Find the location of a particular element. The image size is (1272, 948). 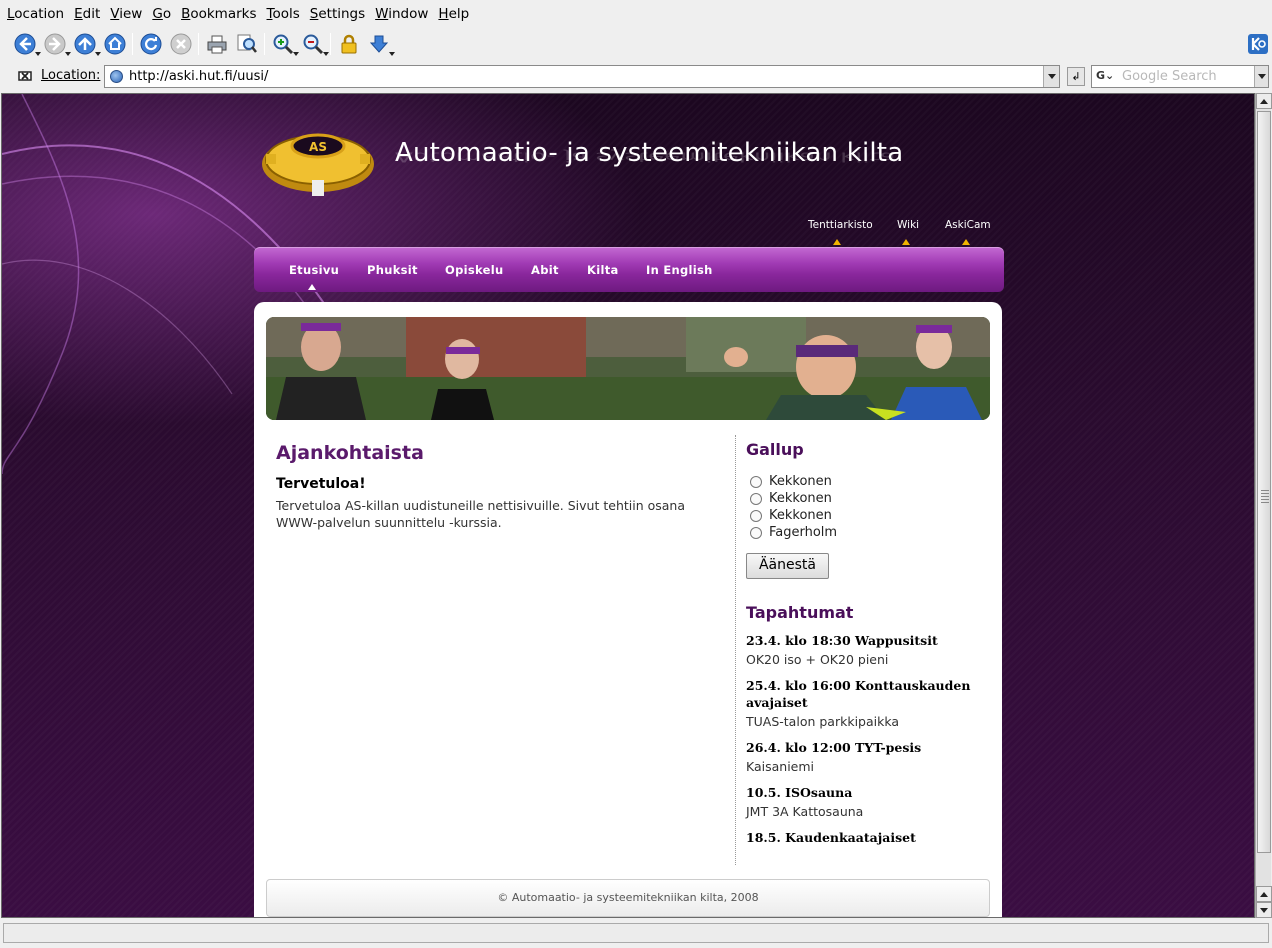

site-title-reflection: Automaatio- ja systeemitekniikan kilta is located at coordinates (645, 156).